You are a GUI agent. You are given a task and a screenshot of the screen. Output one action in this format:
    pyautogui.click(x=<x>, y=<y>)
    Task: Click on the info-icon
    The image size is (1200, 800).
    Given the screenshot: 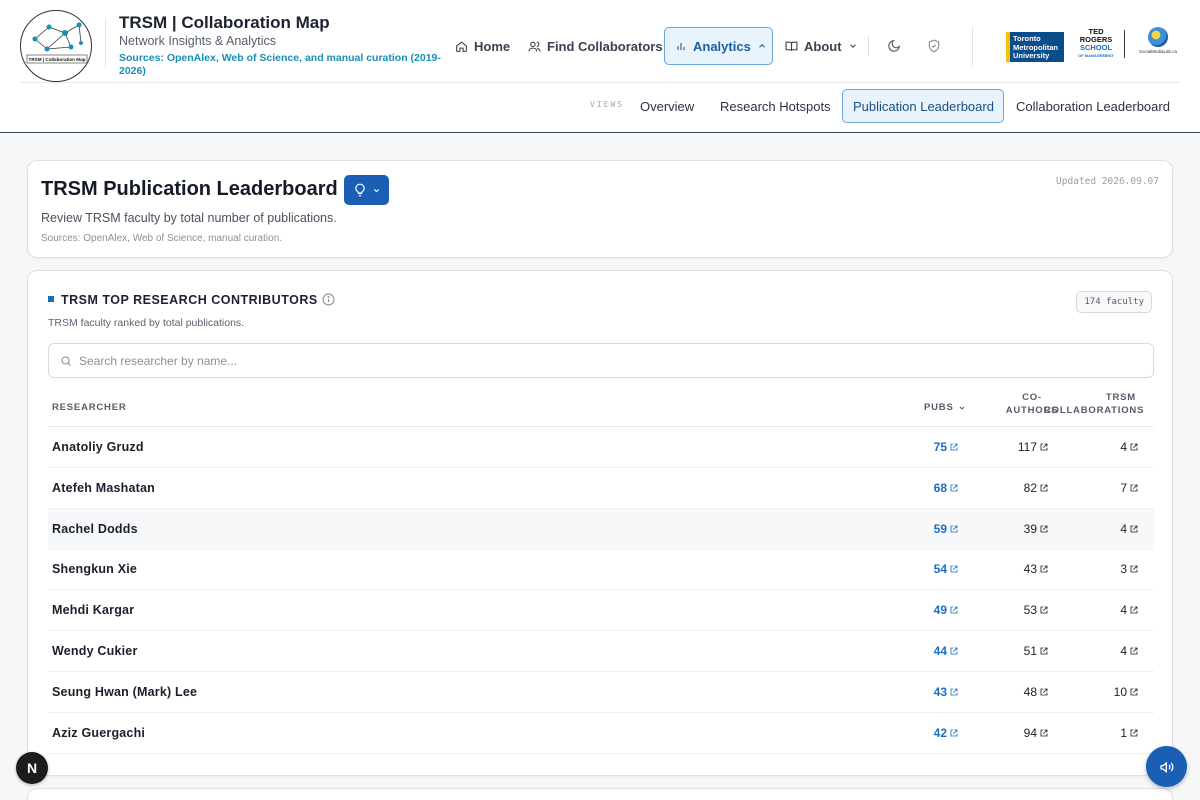 What is the action you would take?
    pyautogui.click(x=328, y=302)
    